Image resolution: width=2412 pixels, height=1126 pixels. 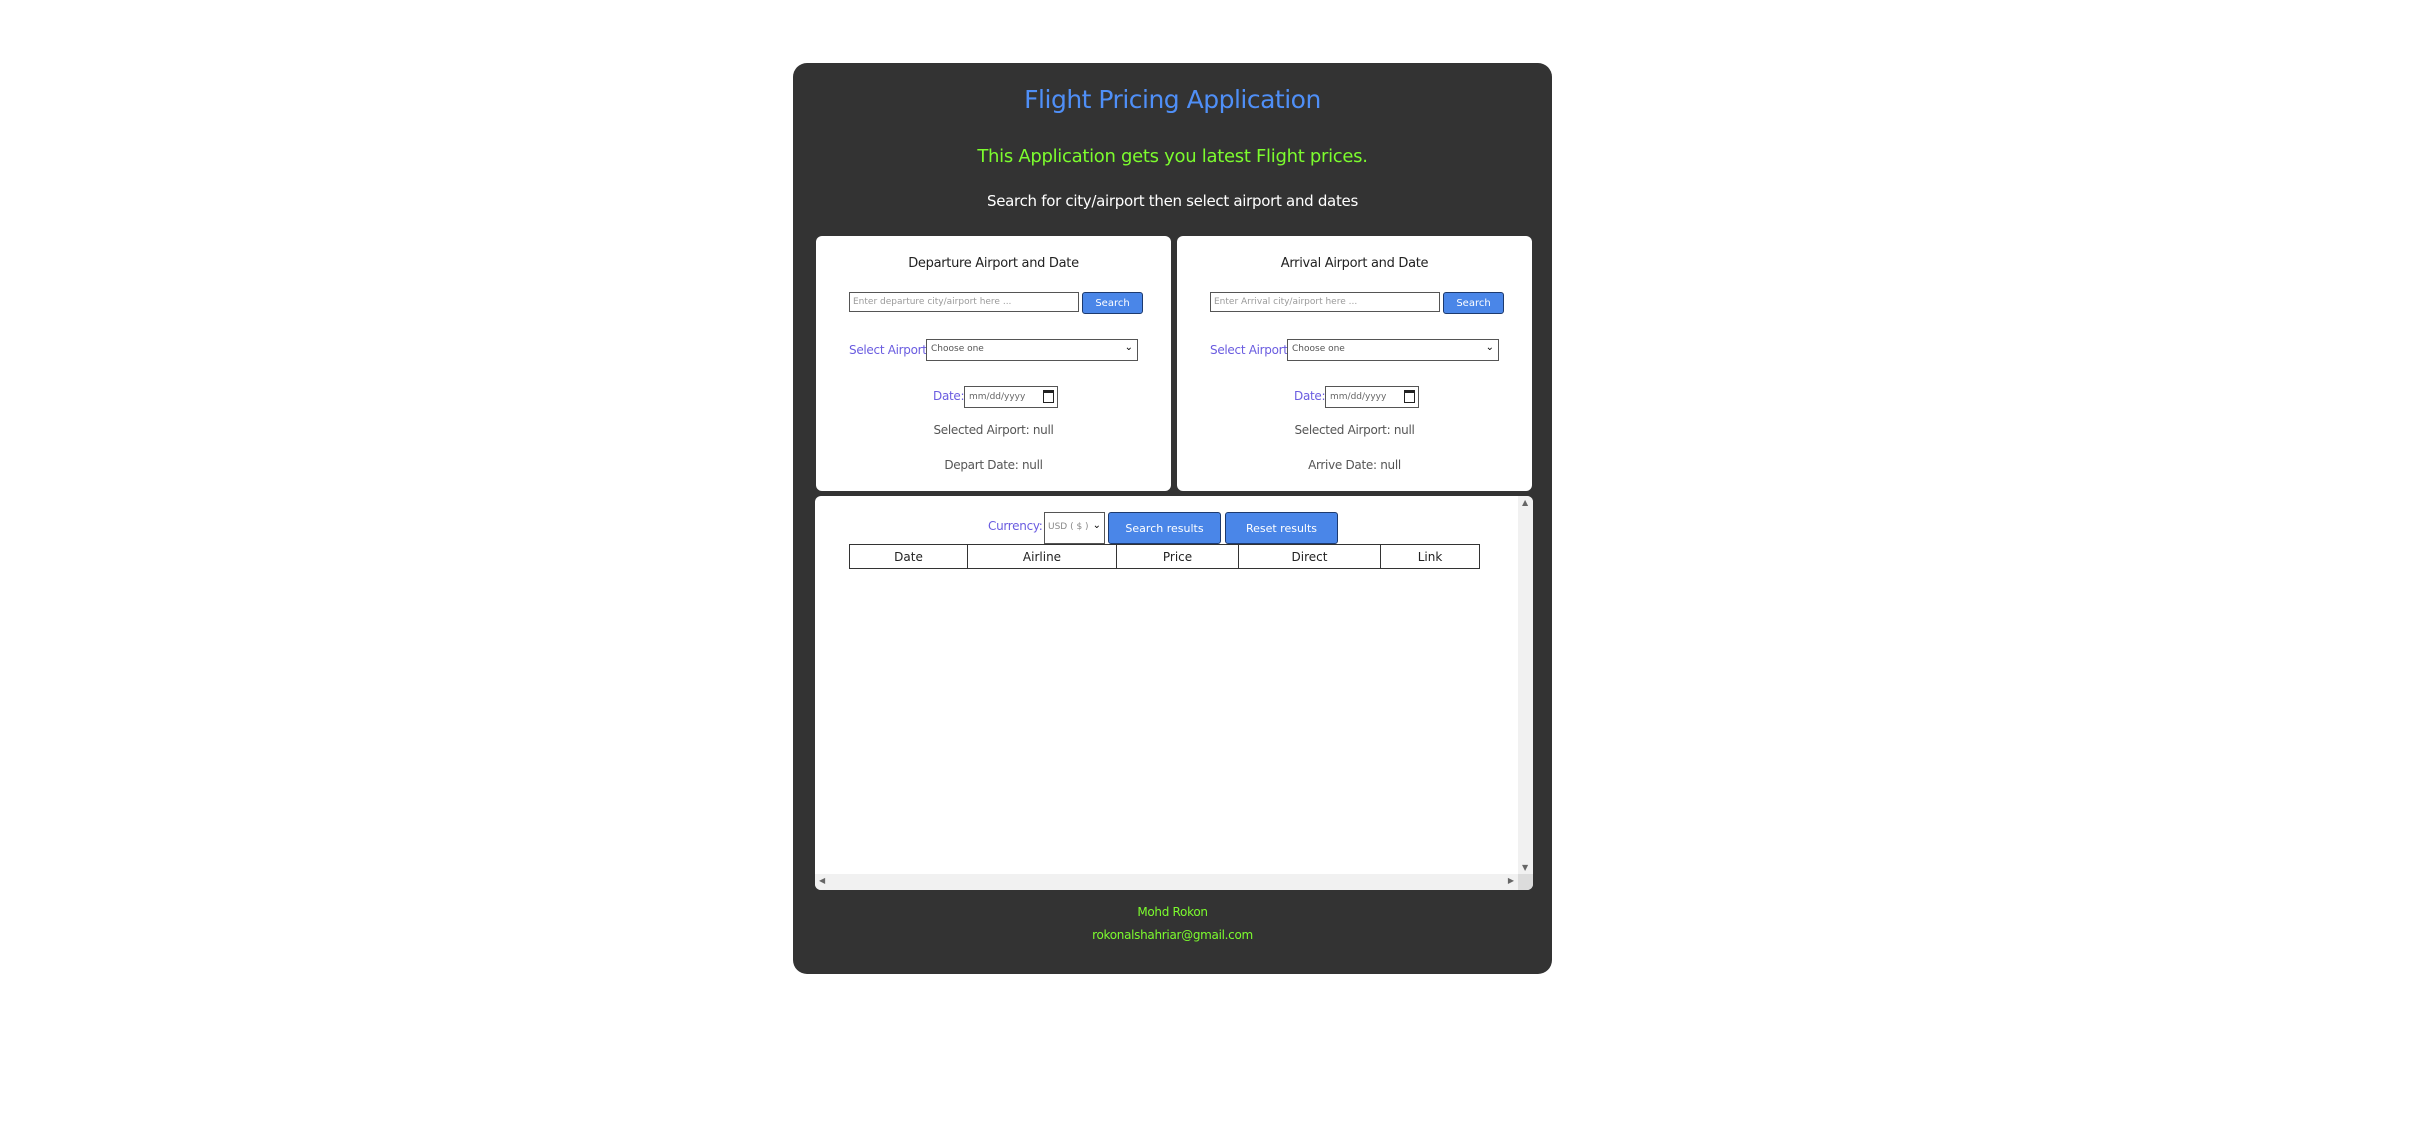 What do you see at coordinates (1511, 880) in the screenshot?
I see `scroll-right-icon: ▶` at bounding box center [1511, 880].